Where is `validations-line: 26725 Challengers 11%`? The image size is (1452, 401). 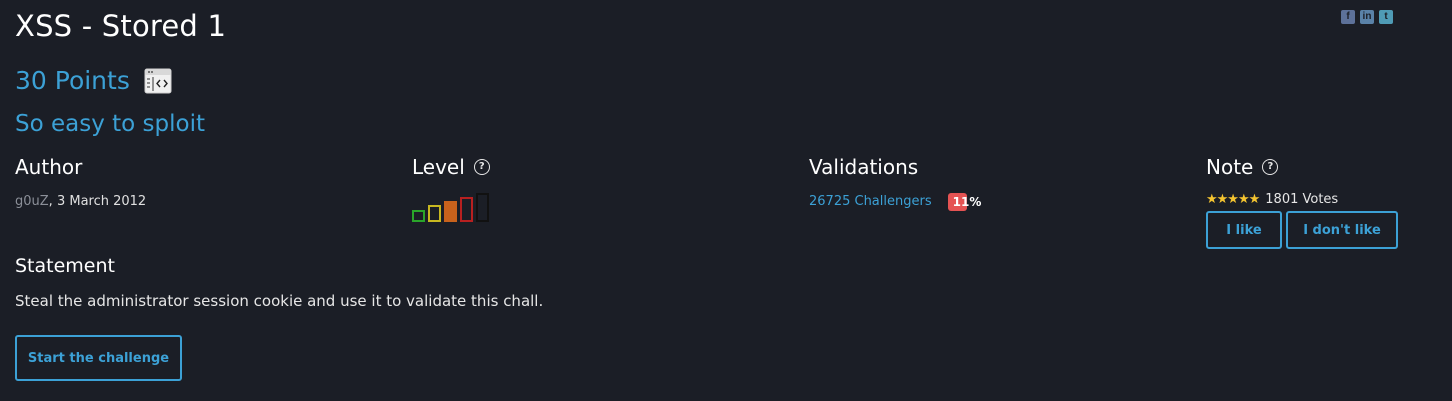
validations-line: 26725 Challengers 11% is located at coordinates (895, 201).